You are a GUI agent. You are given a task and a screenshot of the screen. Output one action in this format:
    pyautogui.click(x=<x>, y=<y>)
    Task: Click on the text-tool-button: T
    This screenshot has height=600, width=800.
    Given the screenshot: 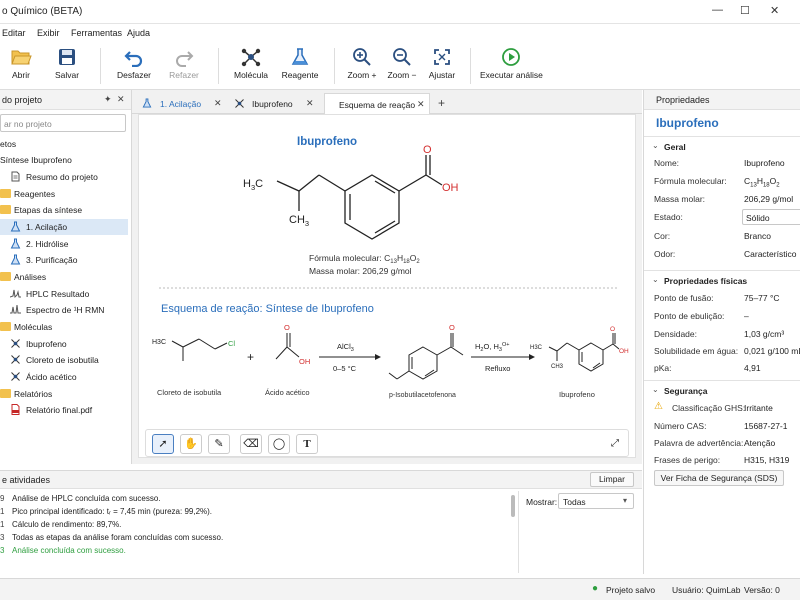 What is the action you would take?
    pyautogui.click(x=307, y=444)
    